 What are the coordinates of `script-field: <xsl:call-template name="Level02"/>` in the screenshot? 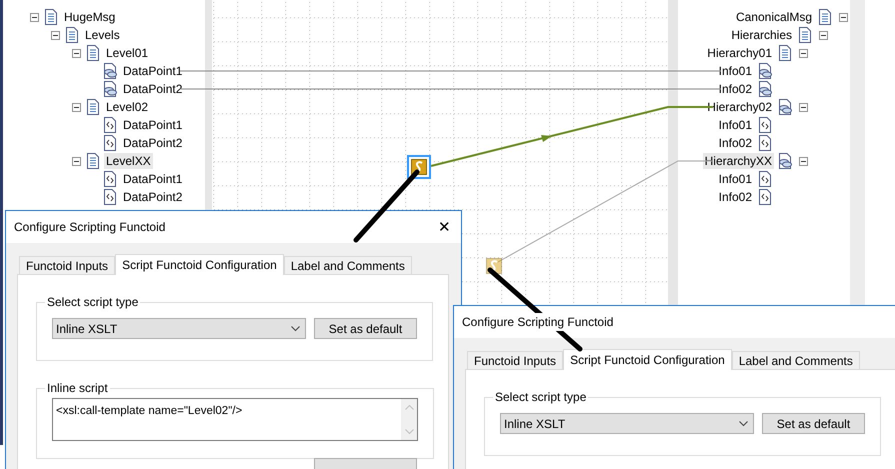 It's located at (235, 419).